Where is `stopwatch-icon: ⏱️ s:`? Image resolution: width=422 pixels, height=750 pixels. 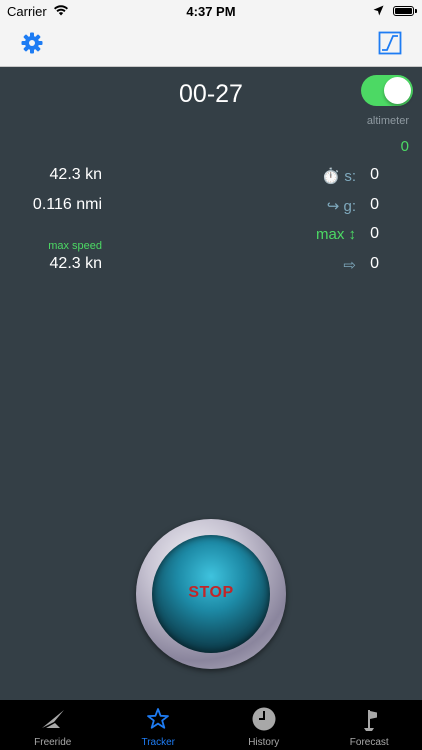 stopwatch-icon: ⏱️ s: is located at coordinates (338, 176).